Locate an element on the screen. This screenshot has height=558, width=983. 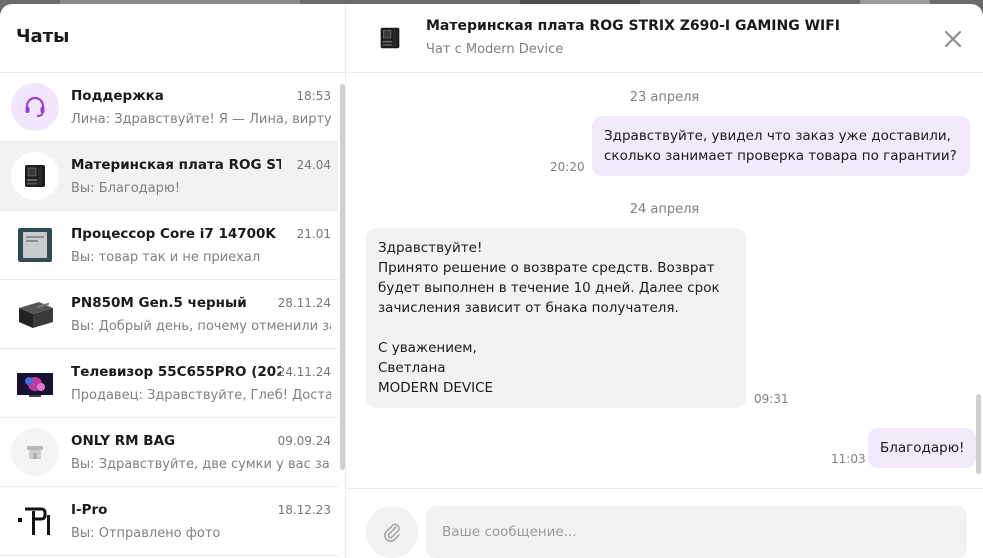
attach-button is located at coordinates (392, 532).